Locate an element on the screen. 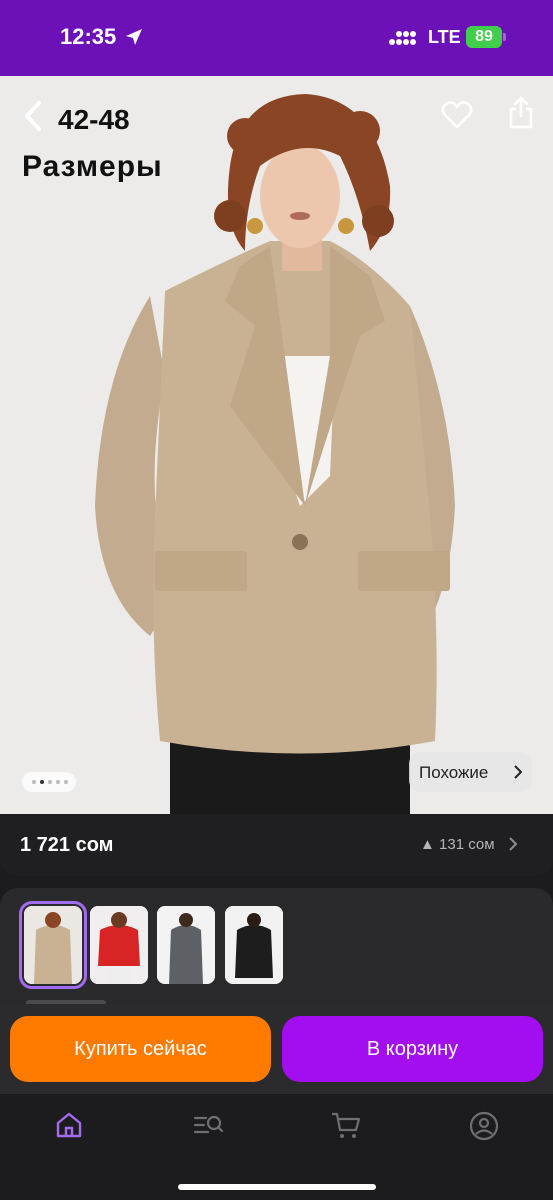 This screenshot has height=1200, width=553. carousel-indicator is located at coordinates (49, 782).